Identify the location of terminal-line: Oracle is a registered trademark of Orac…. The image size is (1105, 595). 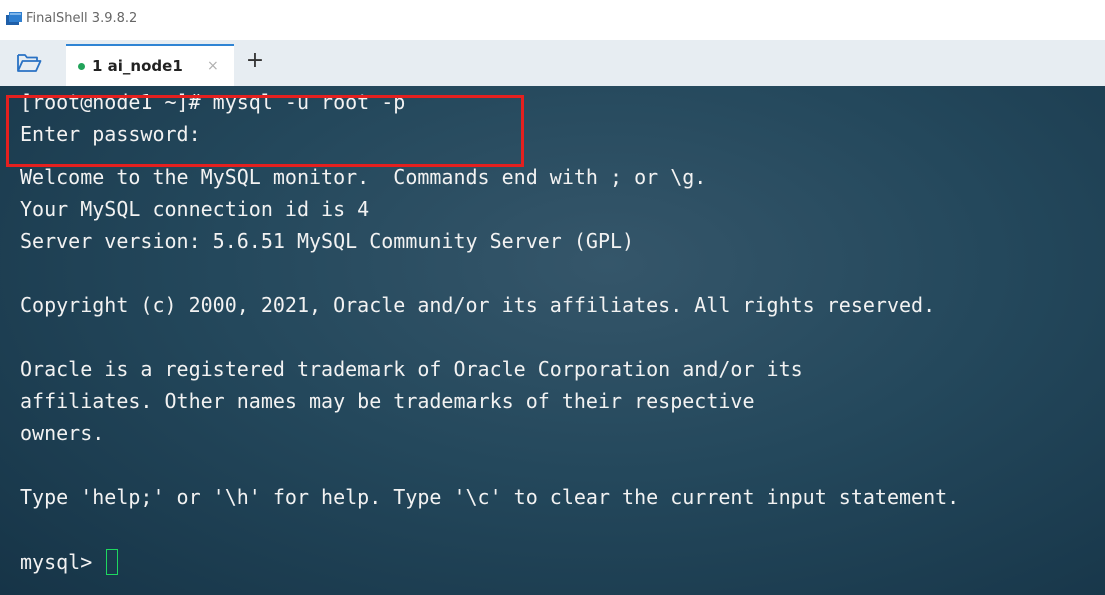
(411, 369).